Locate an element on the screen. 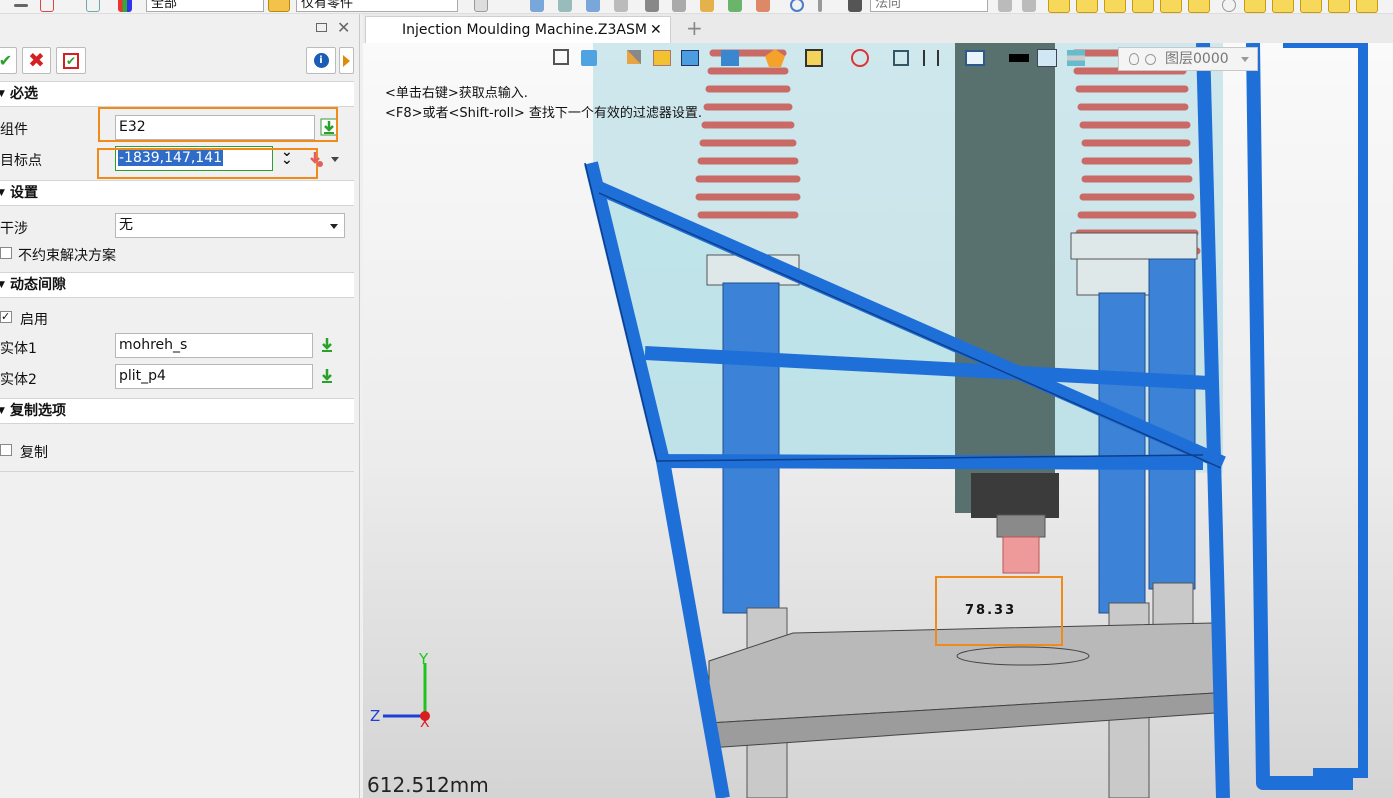  shade-cube-icon is located at coordinates (662, 58).